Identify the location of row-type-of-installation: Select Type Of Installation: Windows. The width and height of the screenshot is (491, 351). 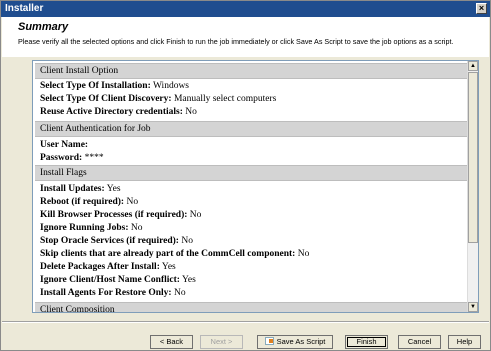
(114, 86).